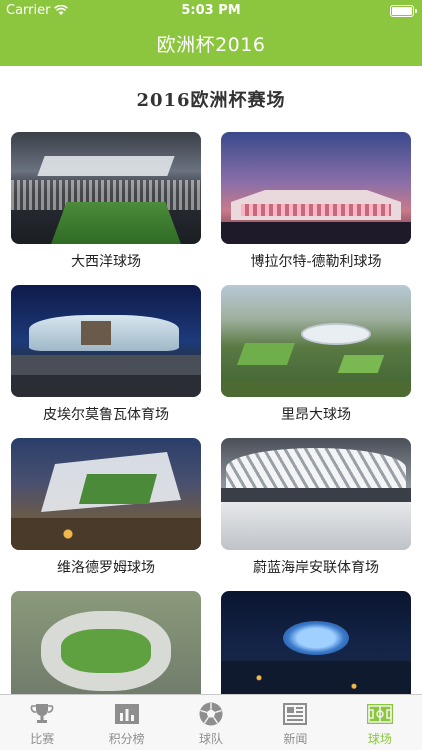  Describe the element at coordinates (42, 714) in the screenshot. I see `trophy-icon` at that location.